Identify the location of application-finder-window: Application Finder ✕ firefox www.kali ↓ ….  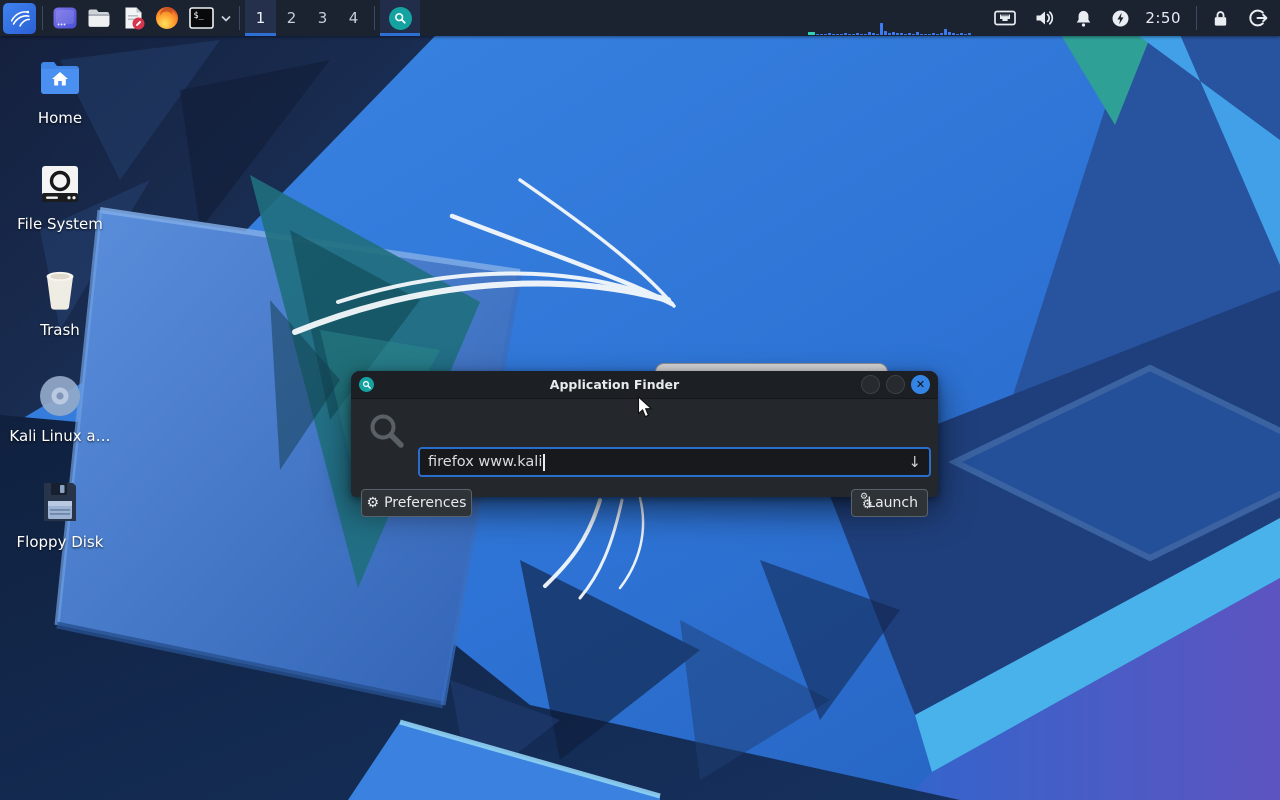
(644, 444).